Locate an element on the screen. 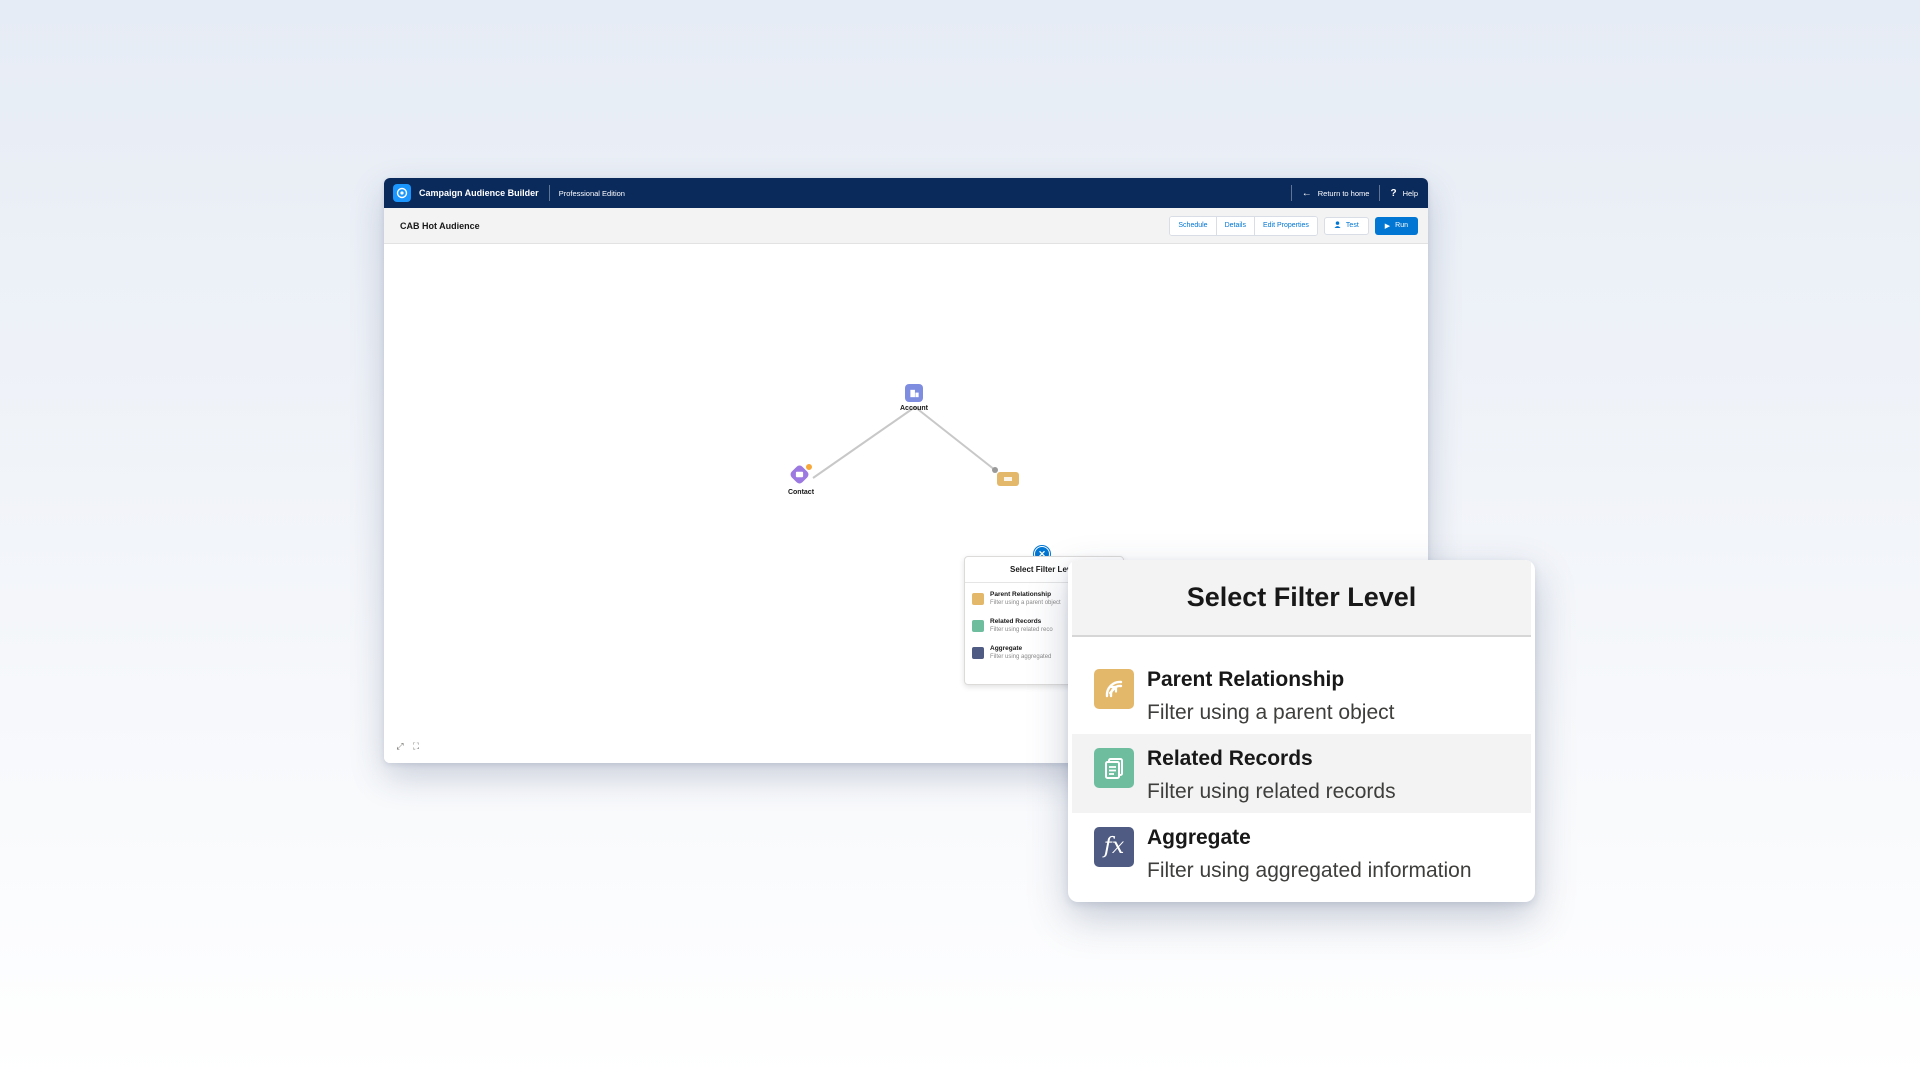  edit-properties-button: Edit Properties is located at coordinates (1286, 225).